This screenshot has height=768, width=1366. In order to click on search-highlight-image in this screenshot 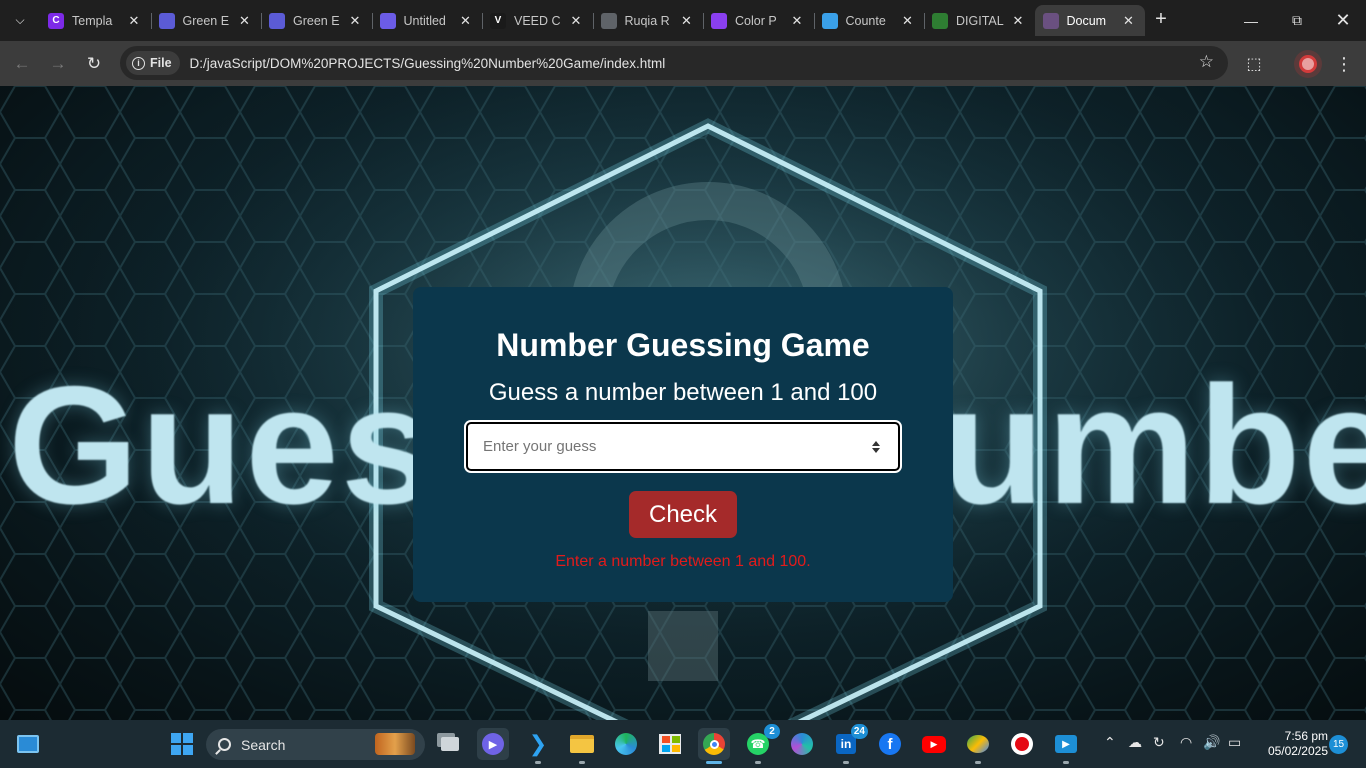, I will do `click(395, 744)`.